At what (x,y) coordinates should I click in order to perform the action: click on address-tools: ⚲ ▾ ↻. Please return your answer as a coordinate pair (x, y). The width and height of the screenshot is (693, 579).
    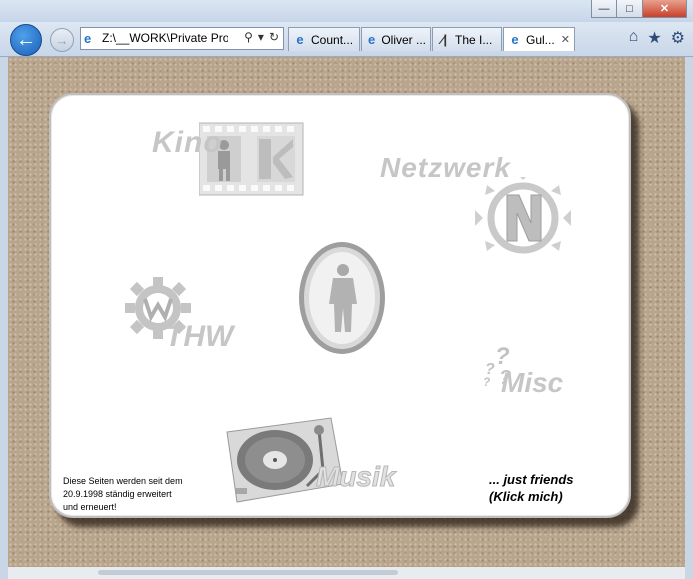
    Looking at the image, I should click on (261, 37).